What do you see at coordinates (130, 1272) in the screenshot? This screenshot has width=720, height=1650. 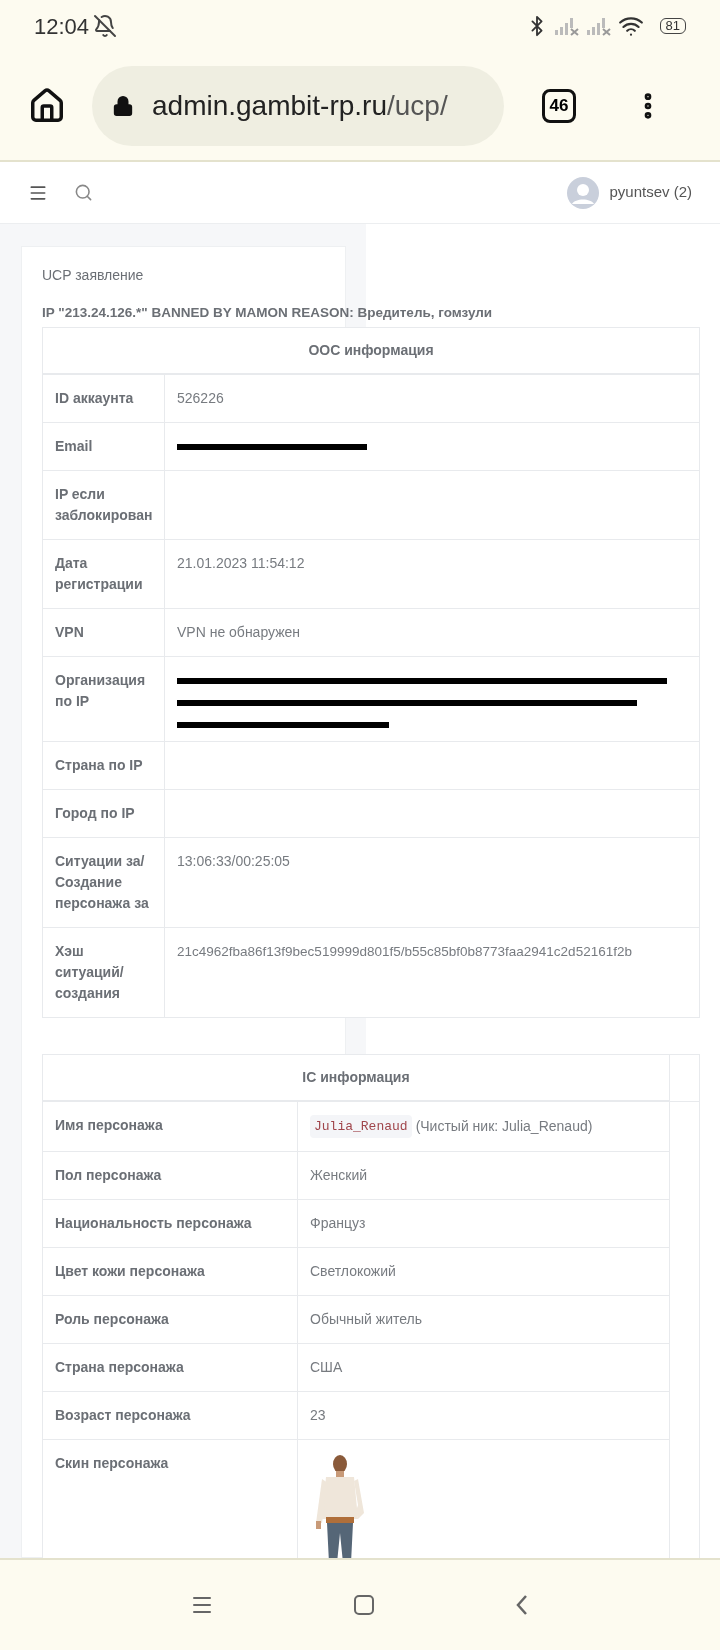 I see `row-label: Цвет кожи персонажа` at bounding box center [130, 1272].